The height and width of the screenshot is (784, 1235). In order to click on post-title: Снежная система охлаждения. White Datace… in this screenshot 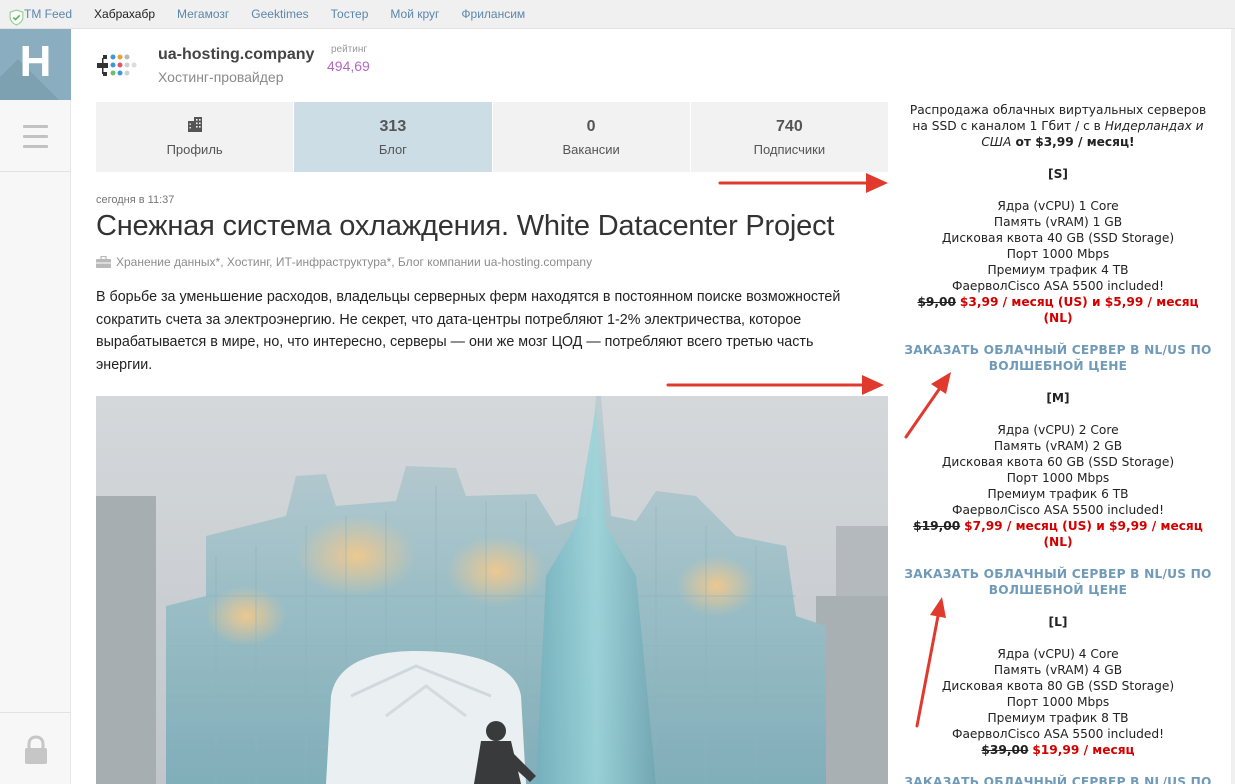, I will do `click(465, 226)`.